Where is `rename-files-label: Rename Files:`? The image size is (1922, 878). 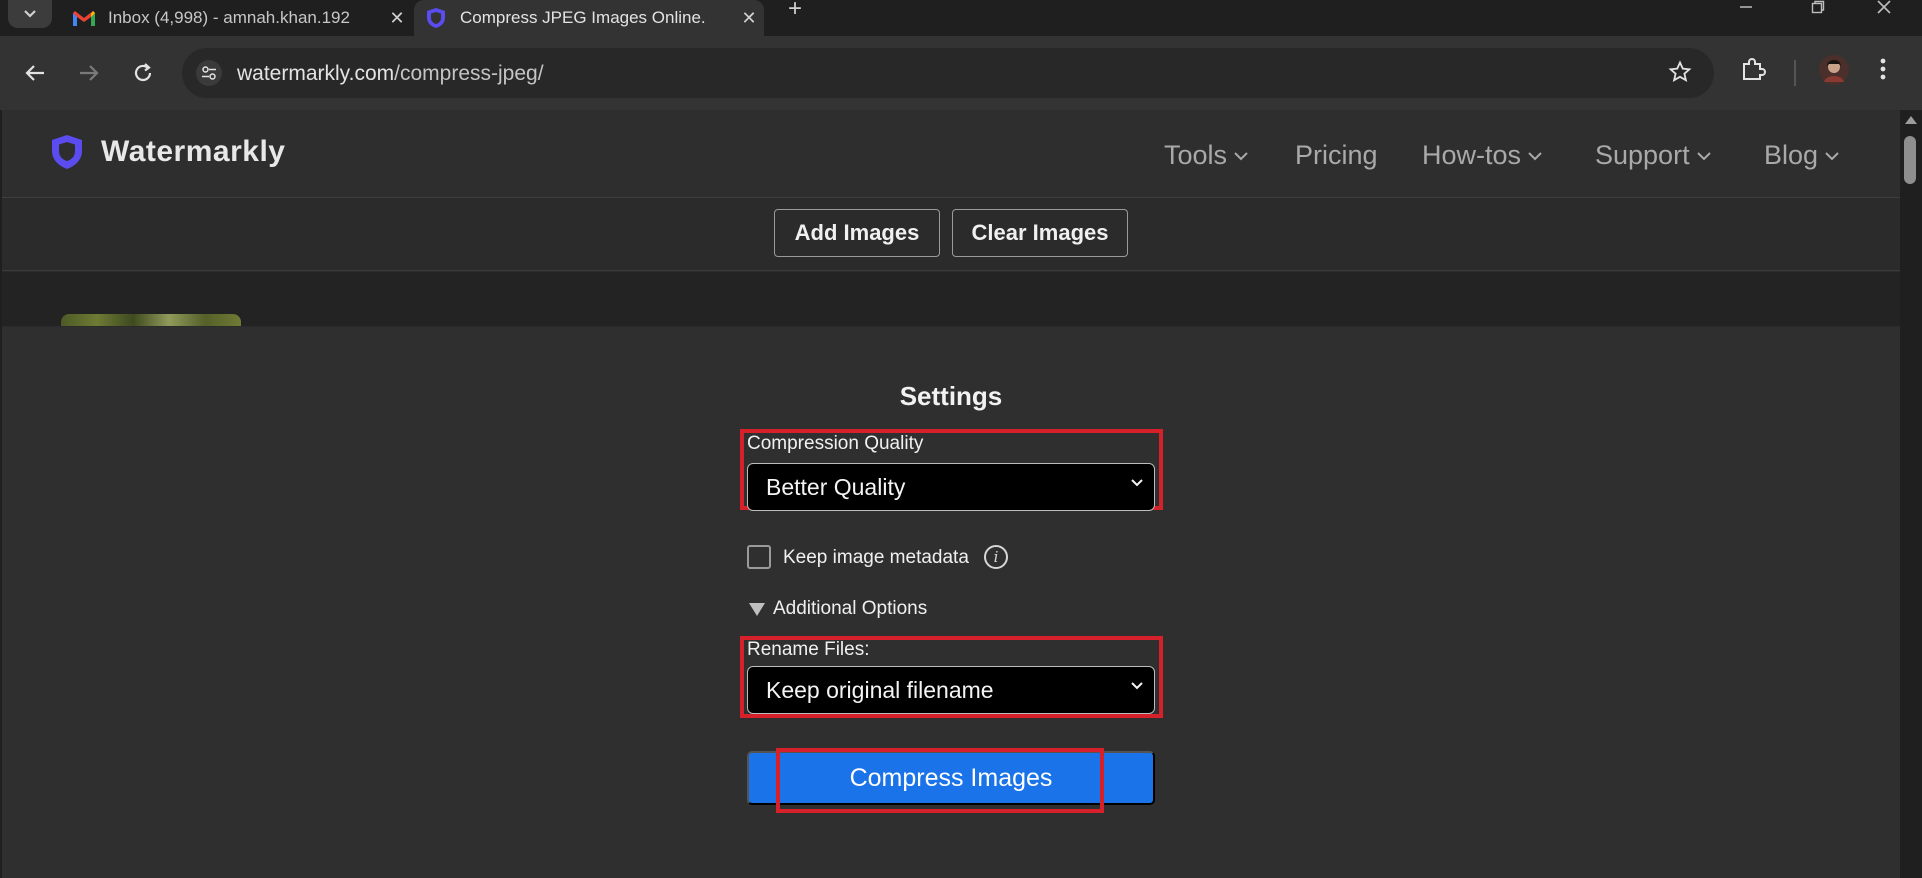 rename-files-label: Rename Files: is located at coordinates (808, 649).